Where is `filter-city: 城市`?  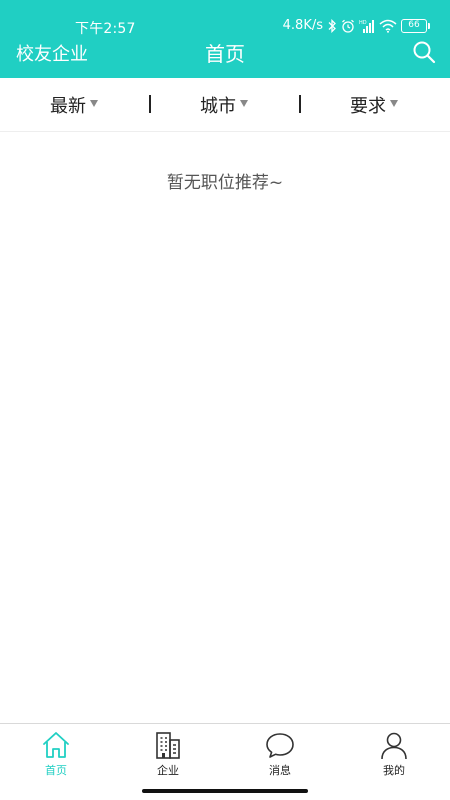 filter-city: 城市 is located at coordinates (224, 105).